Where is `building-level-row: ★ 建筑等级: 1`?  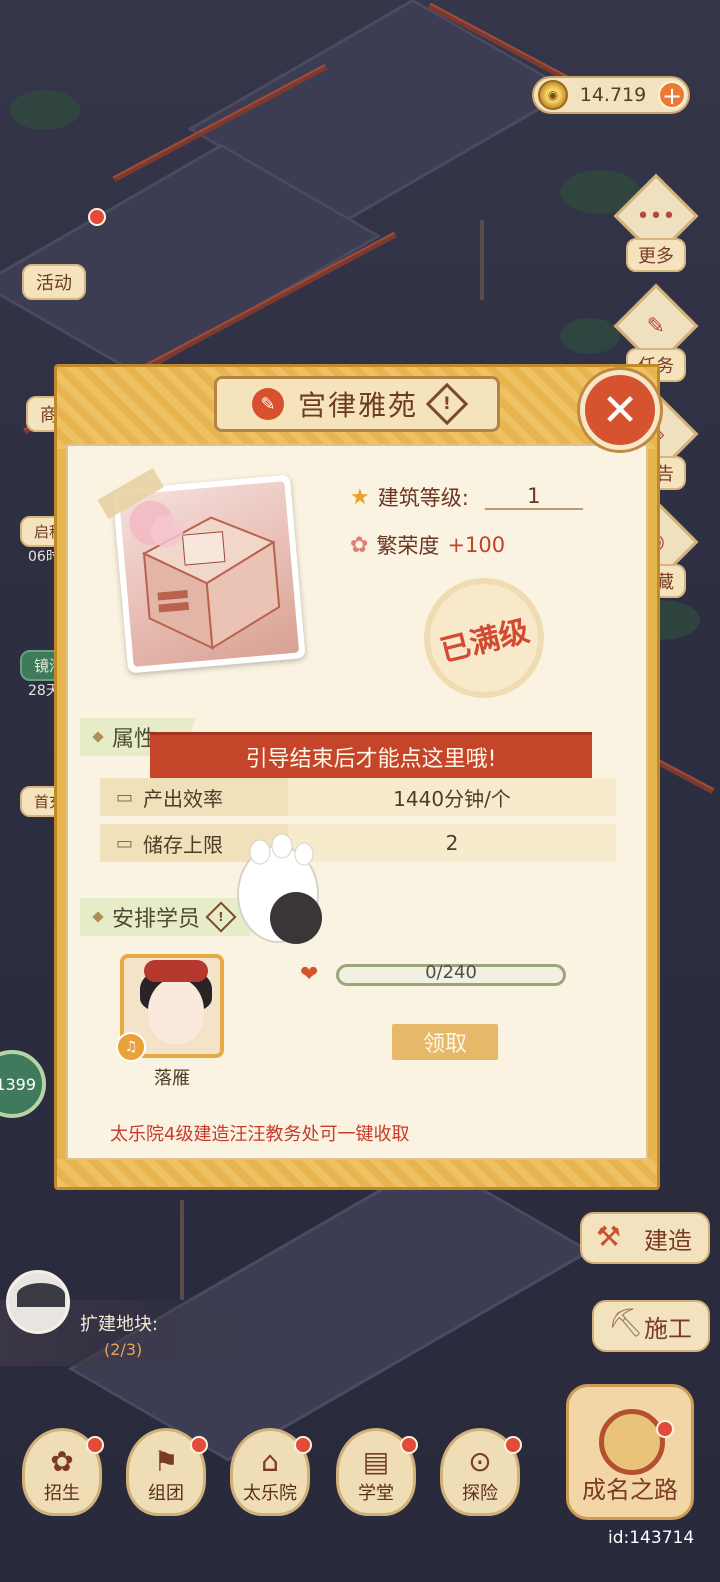 building-level-row: ★ 建筑等级: 1 is located at coordinates (466, 497).